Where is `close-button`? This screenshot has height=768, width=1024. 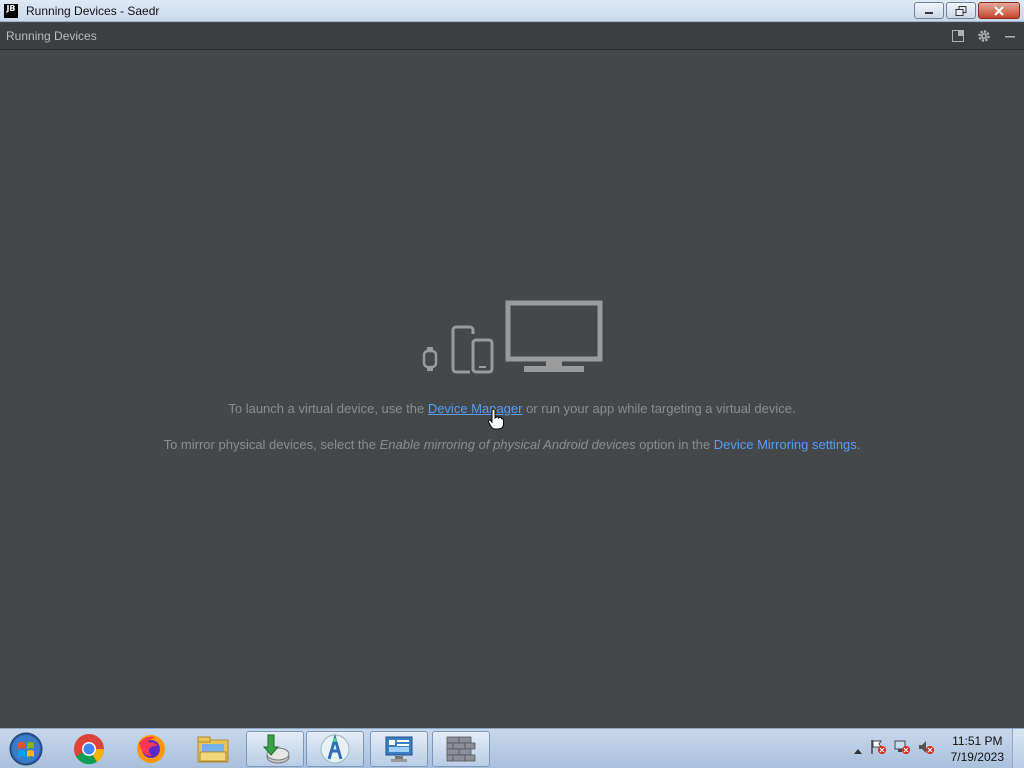
close-button is located at coordinates (999, 10).